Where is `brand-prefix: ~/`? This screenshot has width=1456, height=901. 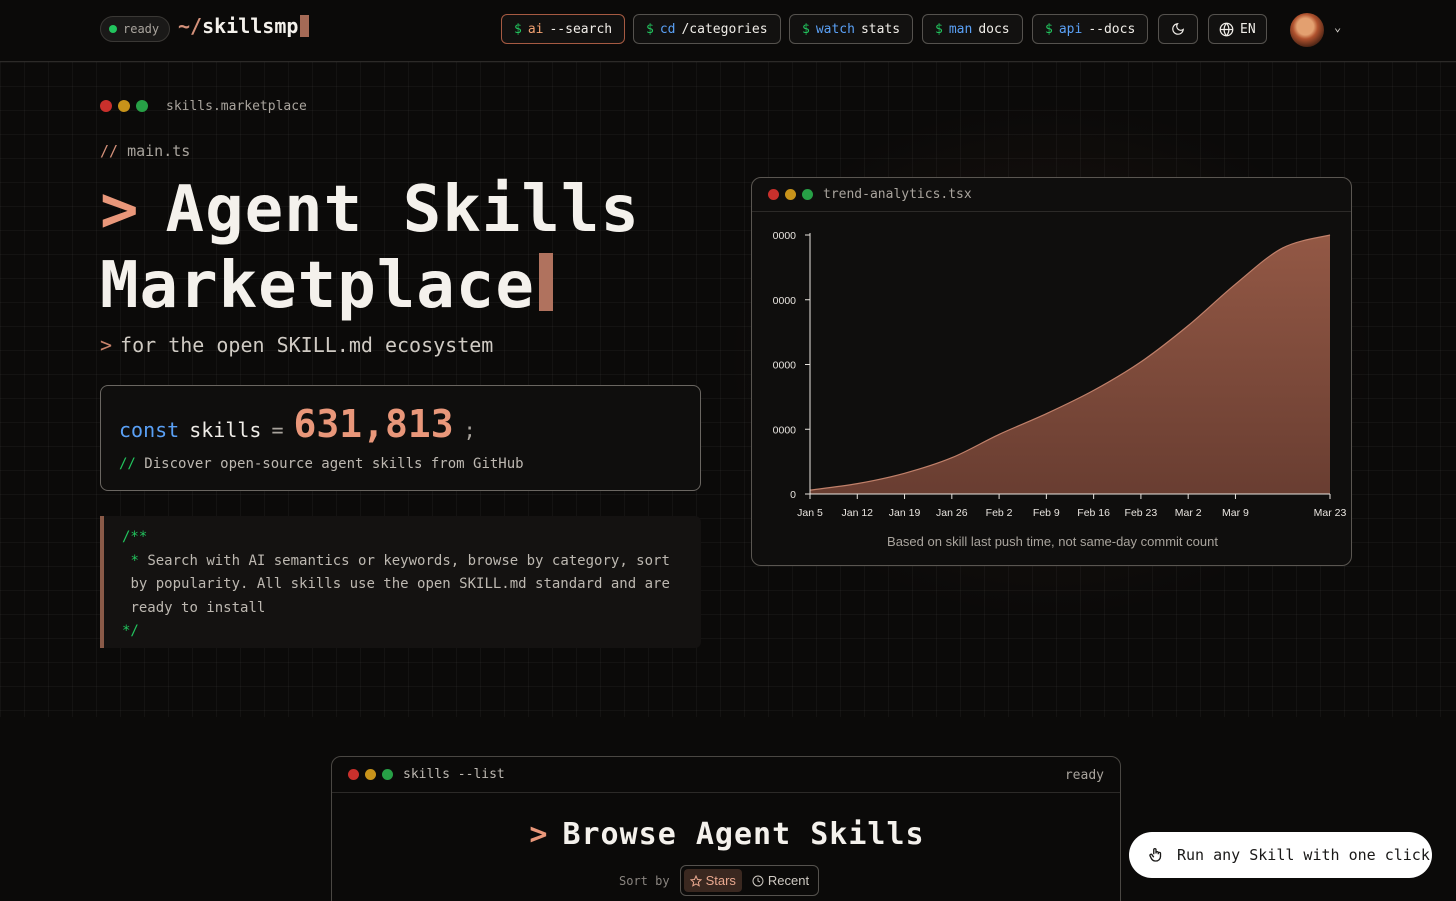
brand-prefix: ~/ is located at coordinates (190, 26).